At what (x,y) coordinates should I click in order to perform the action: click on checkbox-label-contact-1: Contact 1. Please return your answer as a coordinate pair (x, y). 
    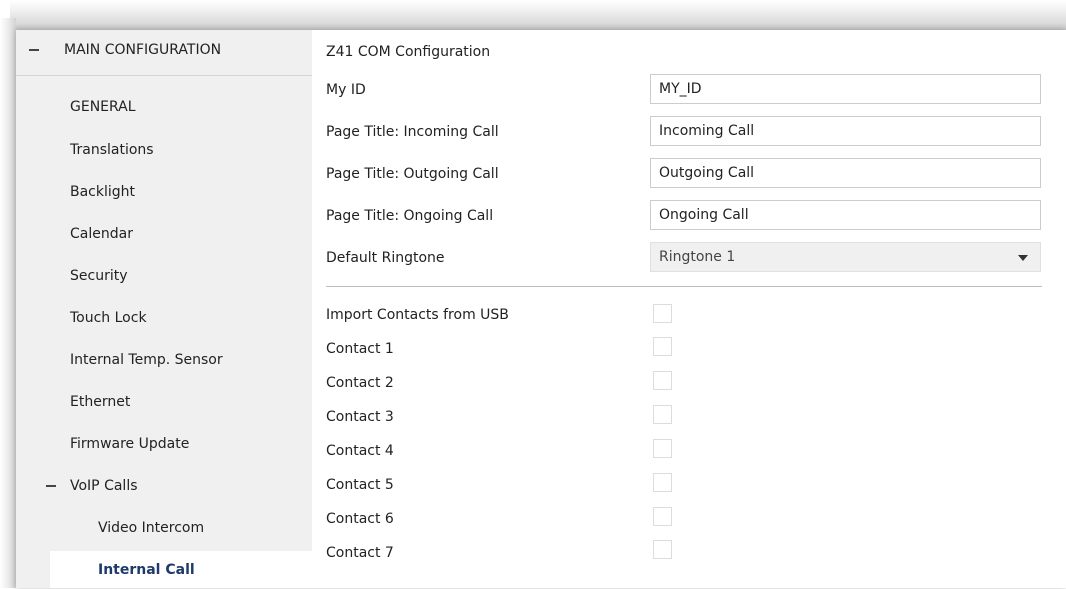
    Looking at the image, I should click on (360, 349).